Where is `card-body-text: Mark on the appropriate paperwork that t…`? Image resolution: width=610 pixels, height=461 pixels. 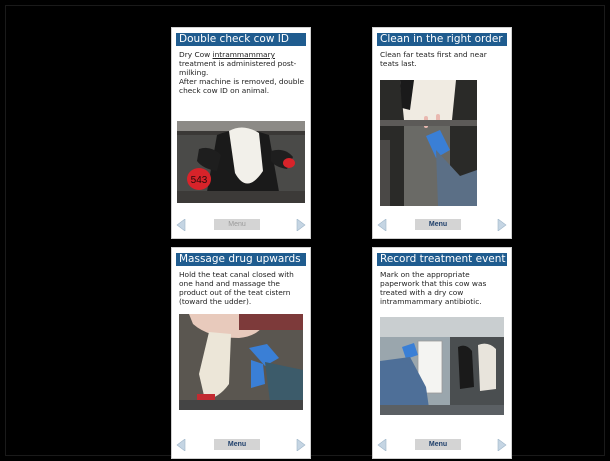 card-body-text: Mark on the appropriate paperwork that t… is located at coordinates (433, 288).